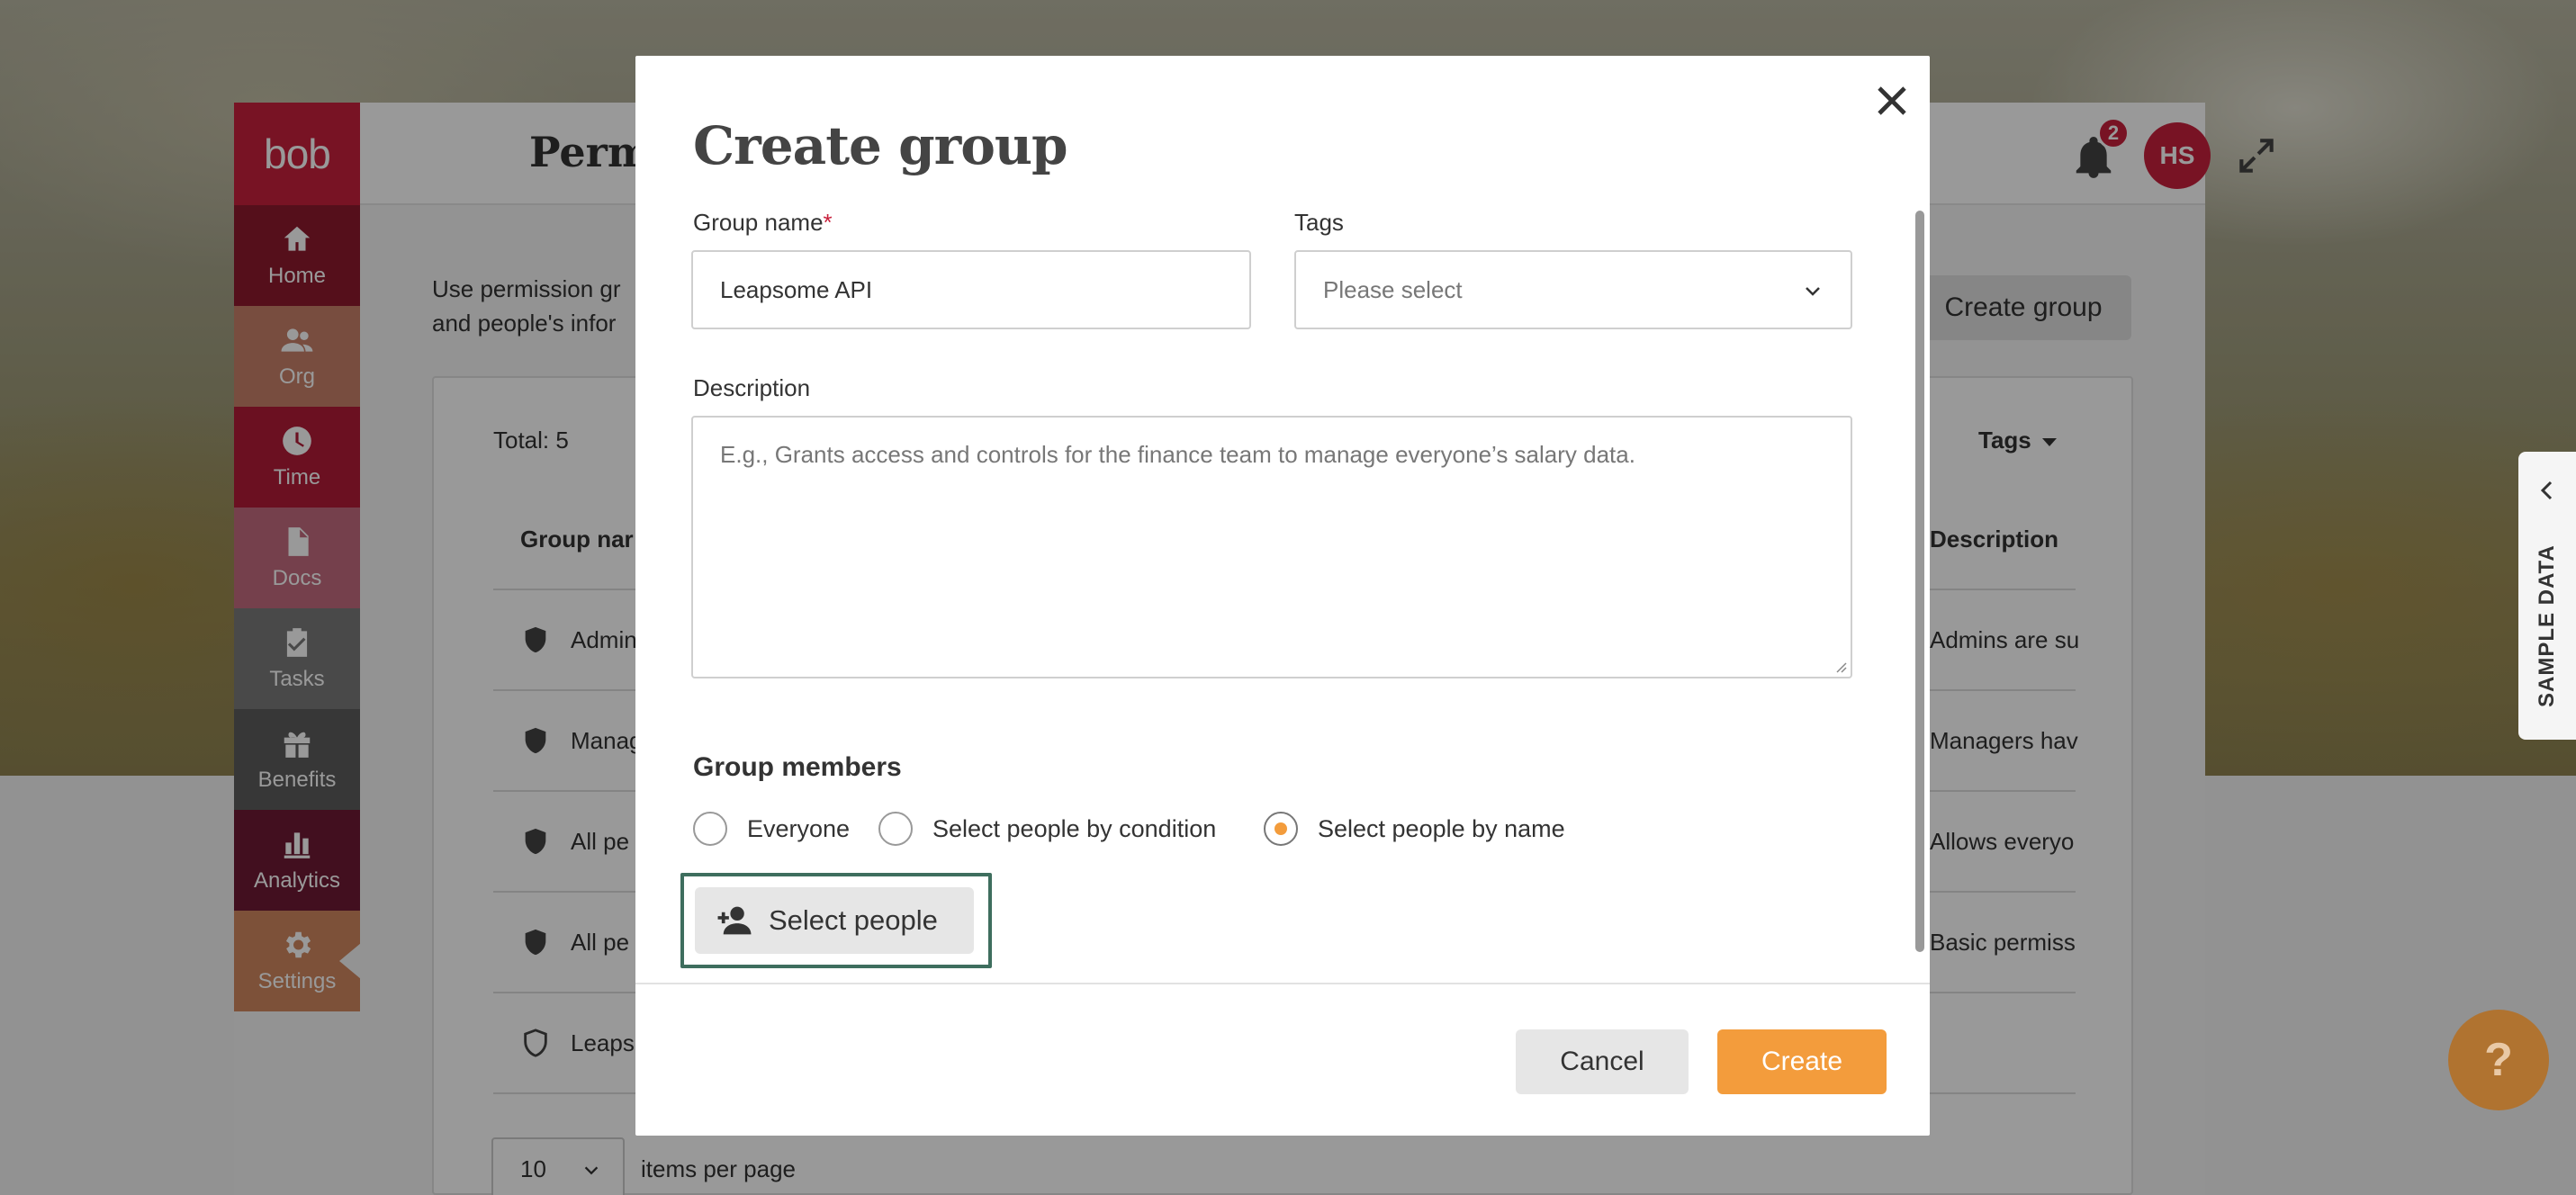 This screenshot has width=2576, height=1195. Describe the element at coordinates (1281, 829) in the screenshot. I see `radio-circle-selected` at that location.